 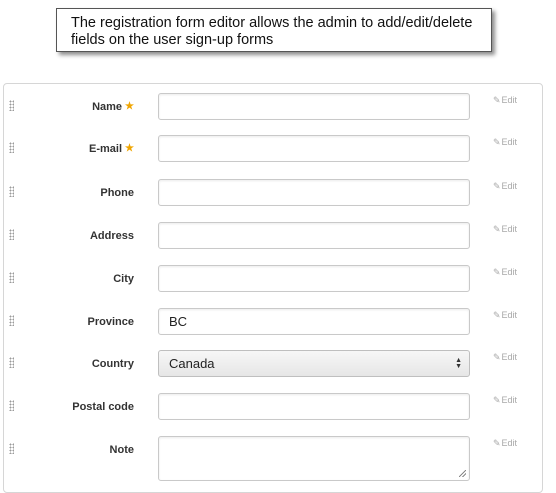 I want to click on city-input, so click(x=314, y=278).